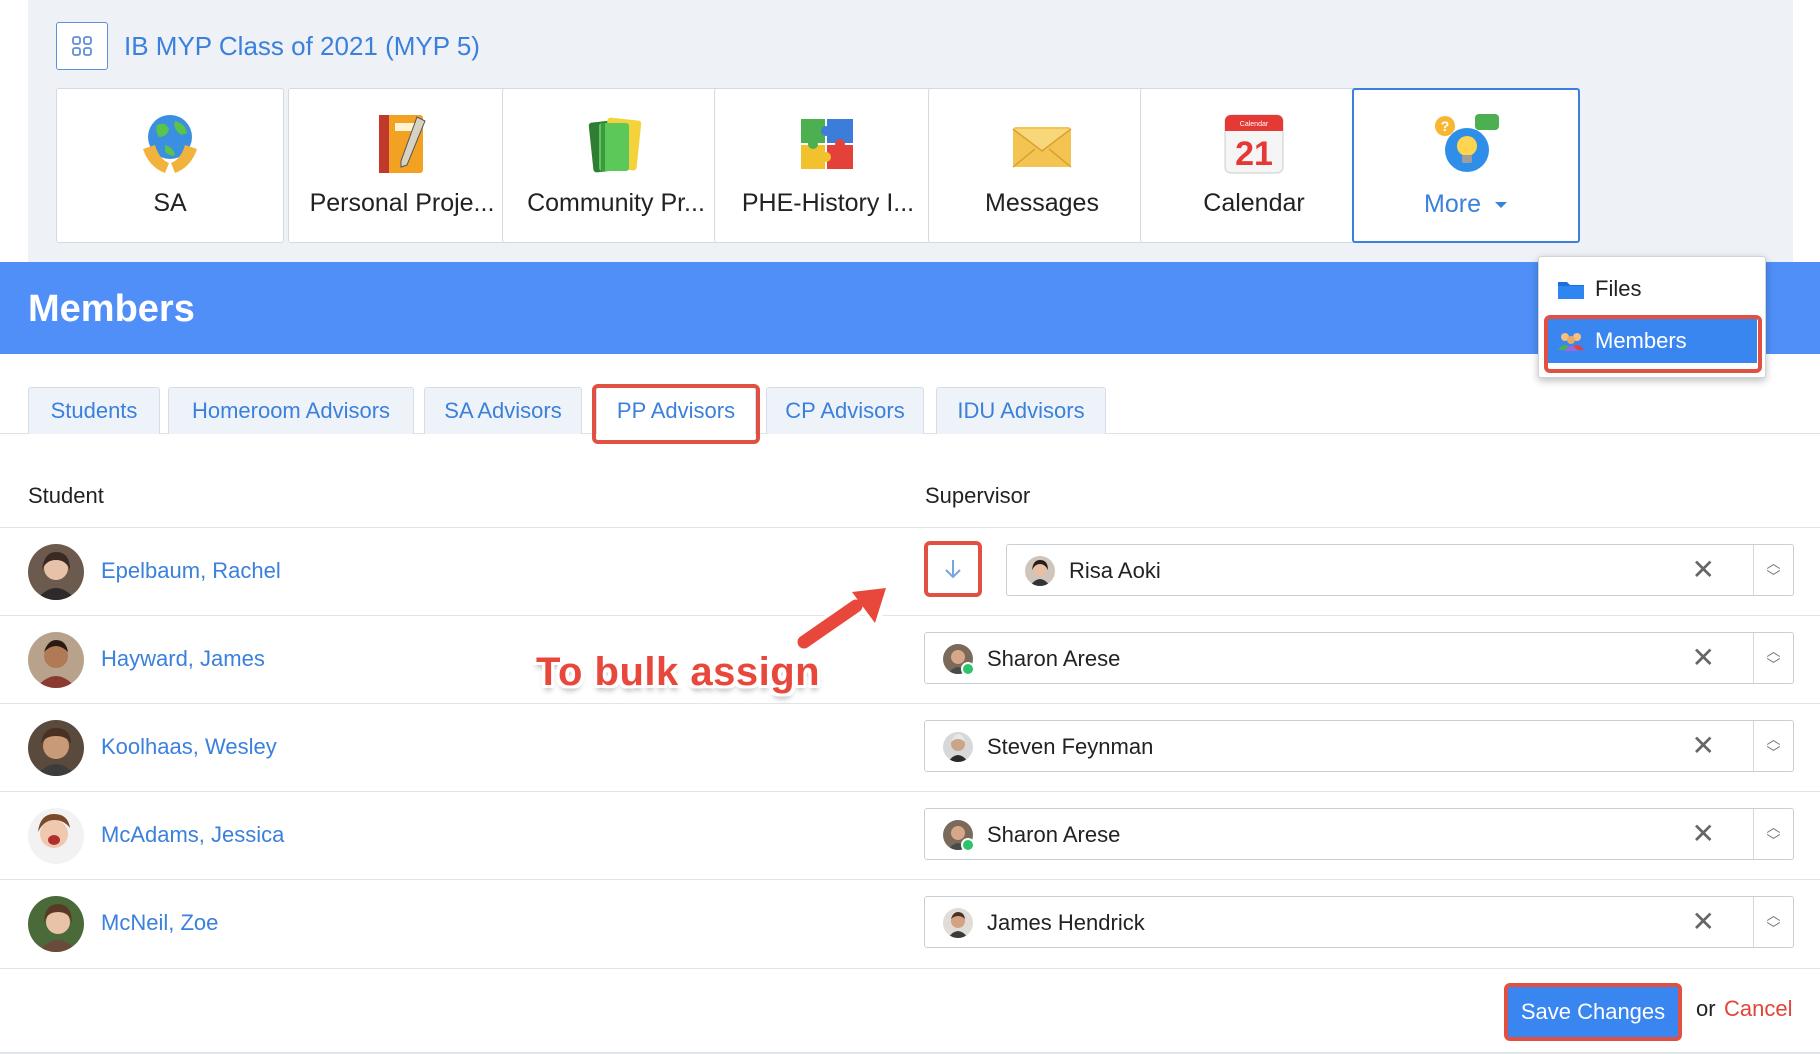 Image resolution: width=1820 pixels, height=1054 pixels. Describe the element at coordinates (1070, 746) in the screenshot. I see `supervisor-value: Steven Feynman` at that location.